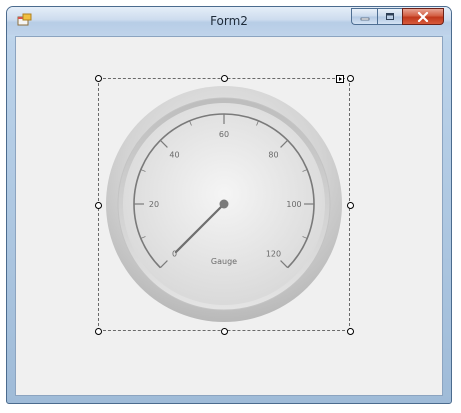 This screenshot has height=413, width=461. What do you see at coordinates (98, 331) in the screenshot?
I see `resize-handle-bottom-left` at bounding box center [98, 331].